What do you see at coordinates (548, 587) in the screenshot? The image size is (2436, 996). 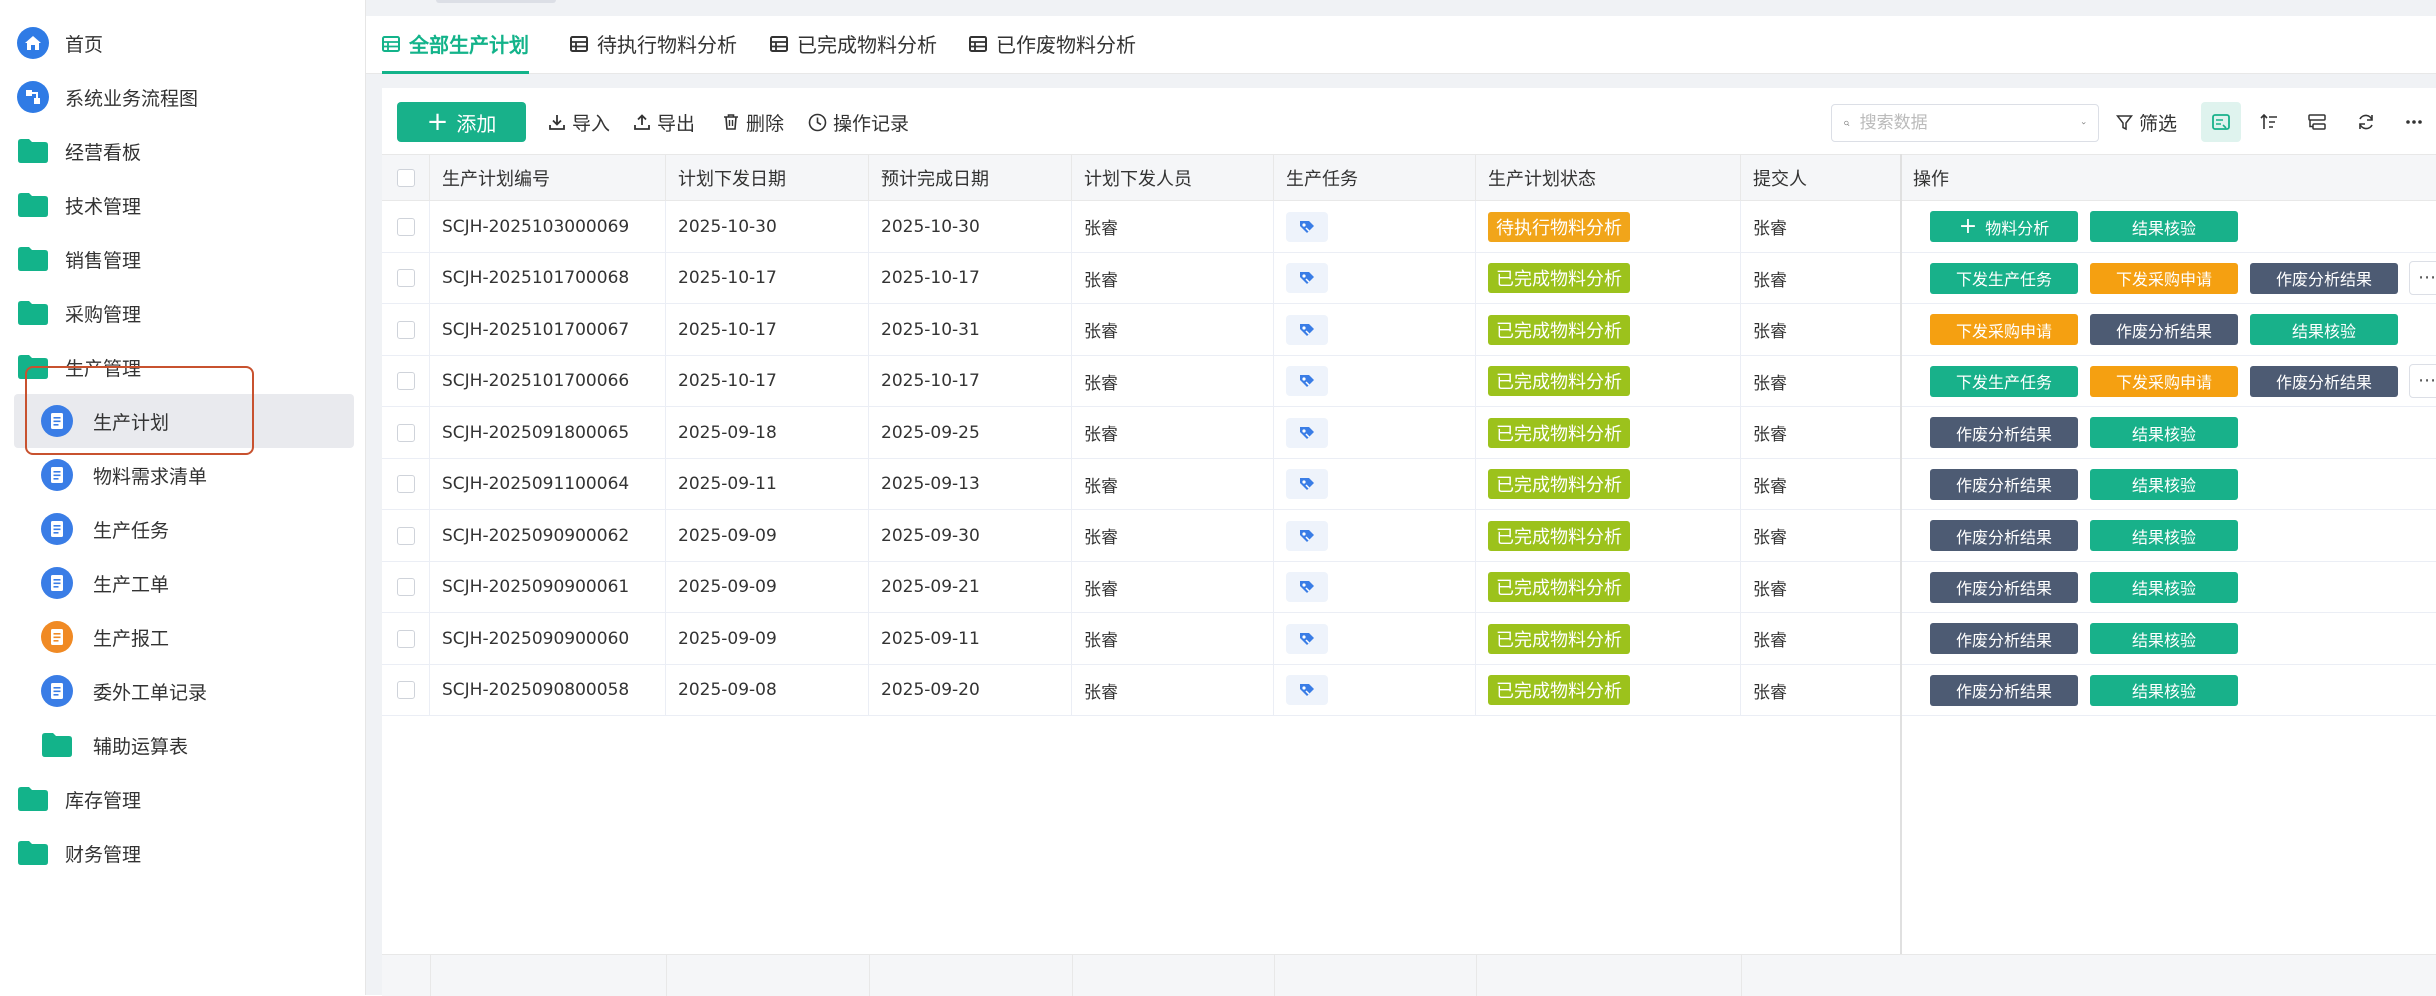 I see `plan-code-cell: SCJH-2025090900061` at bounding box center [548, 587].